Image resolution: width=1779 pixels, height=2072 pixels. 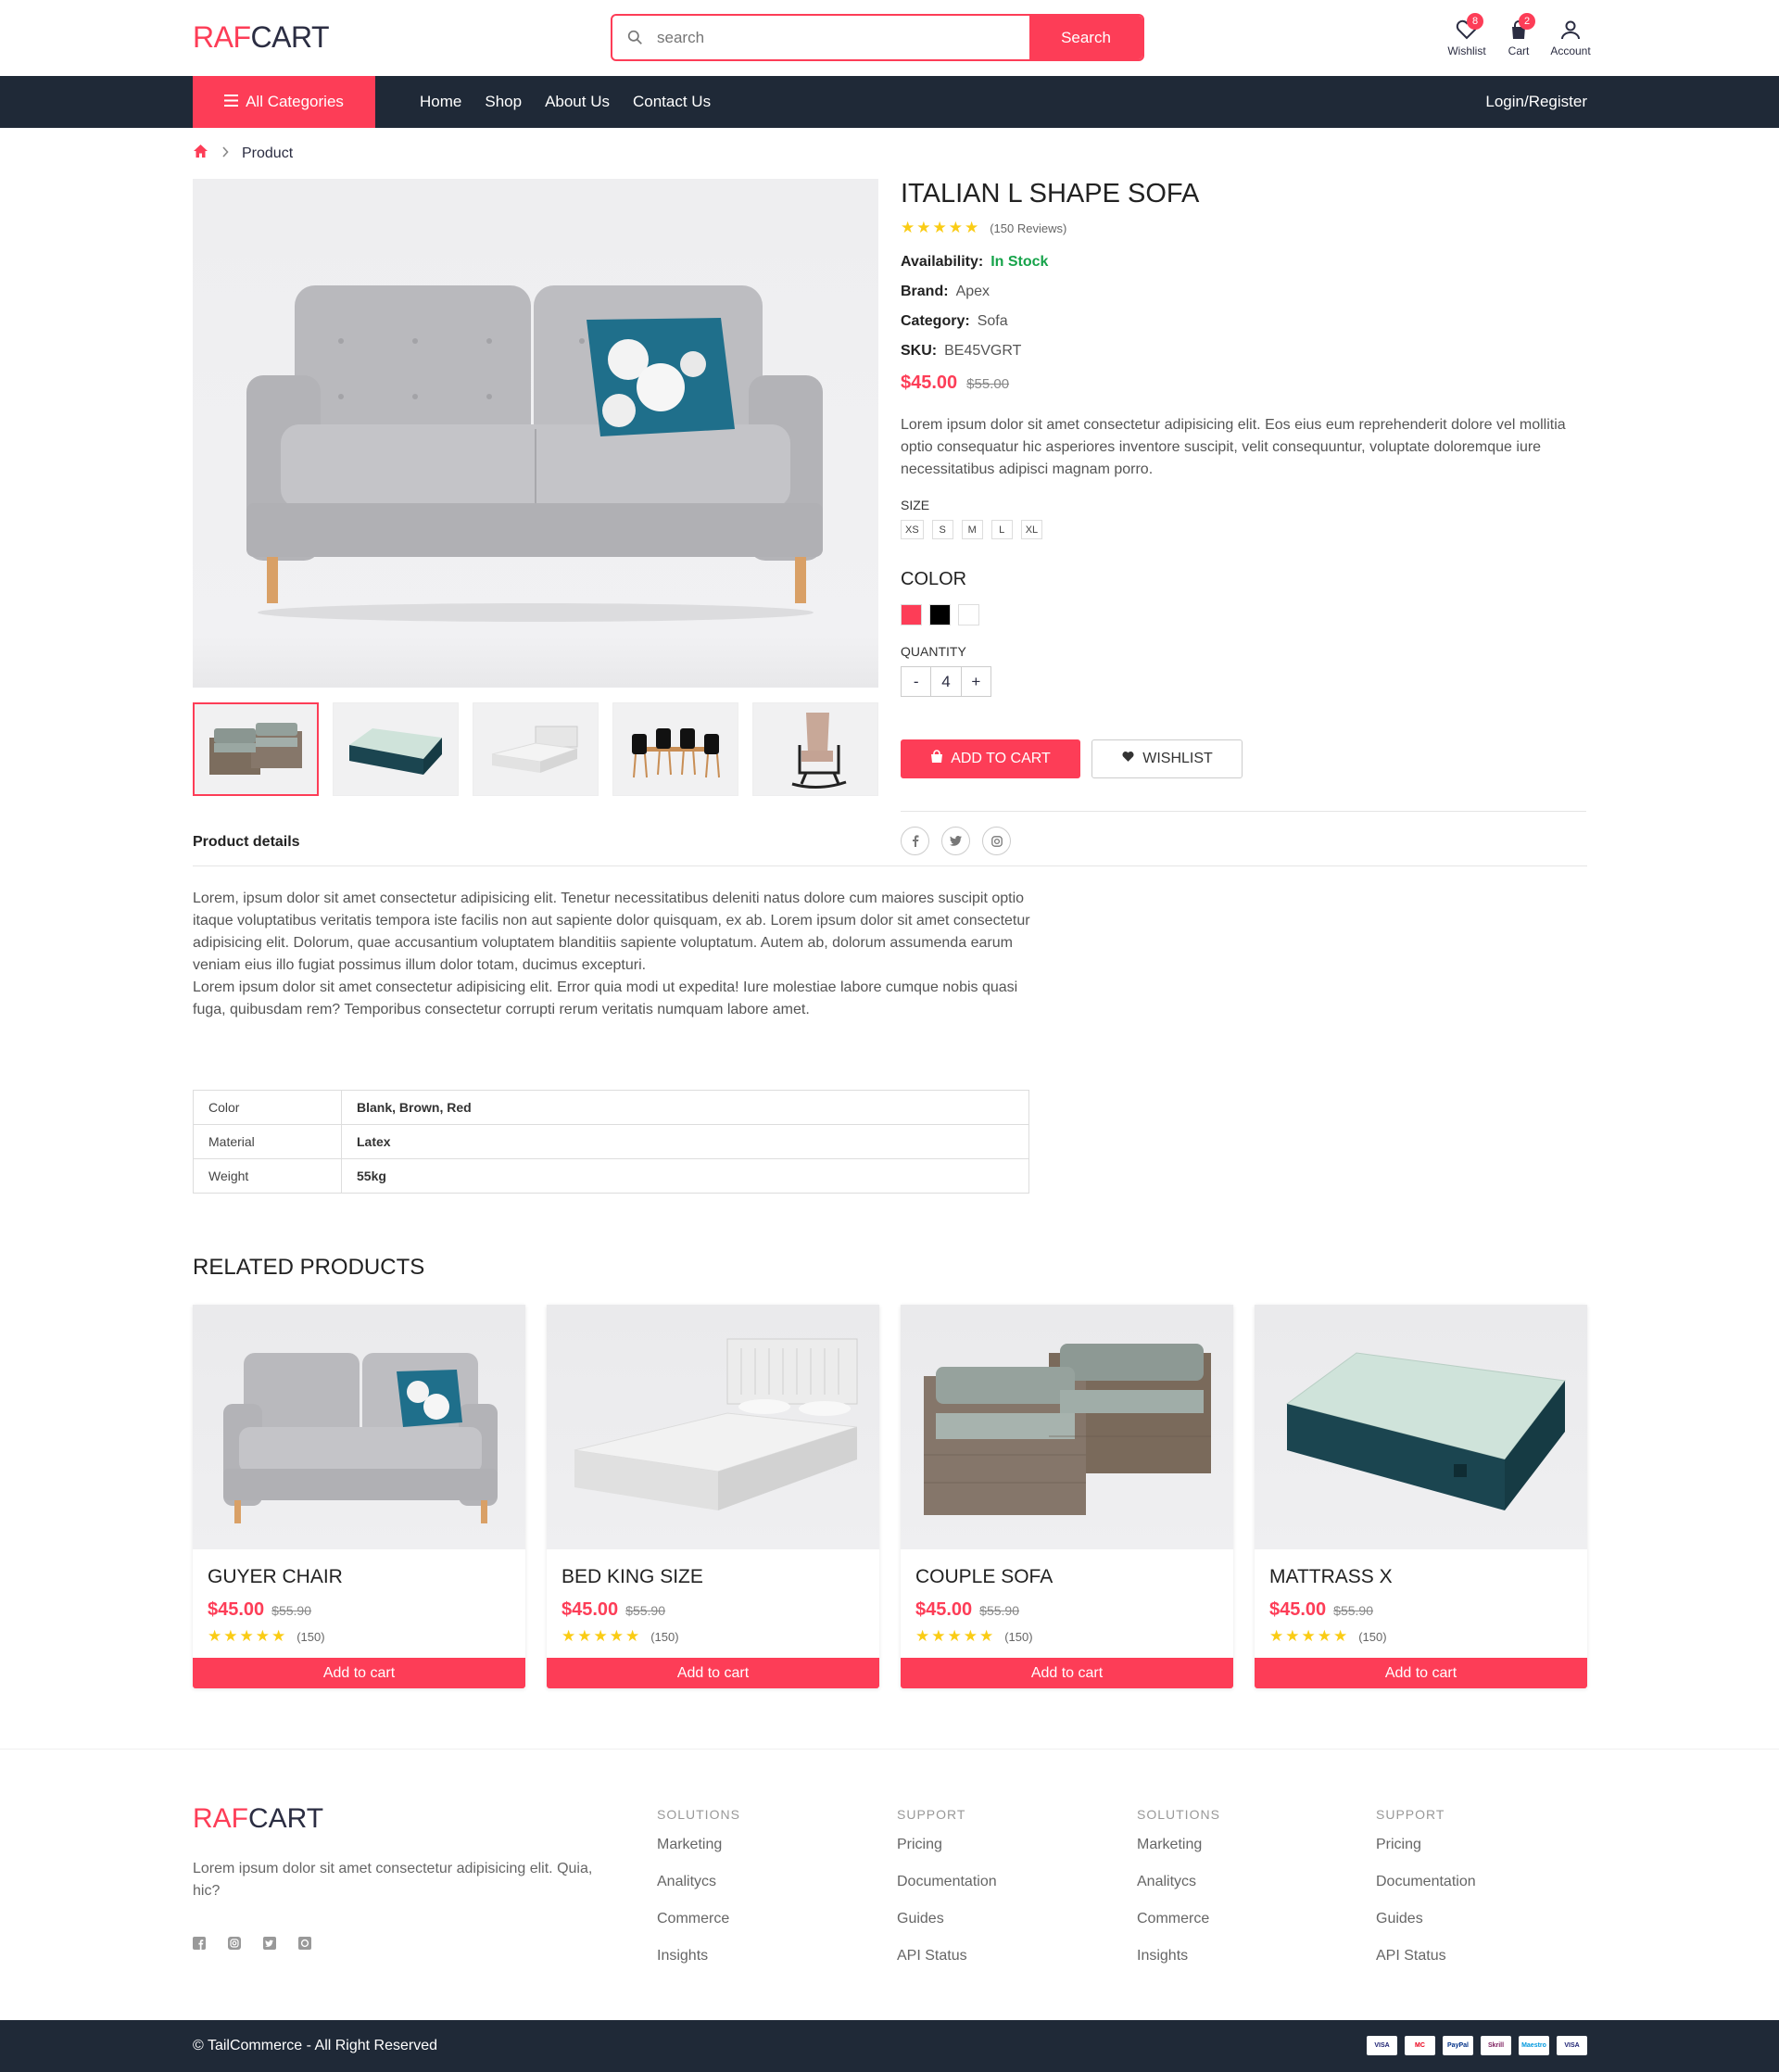 I want to click on user-icon, so click(x=1570, y=29).